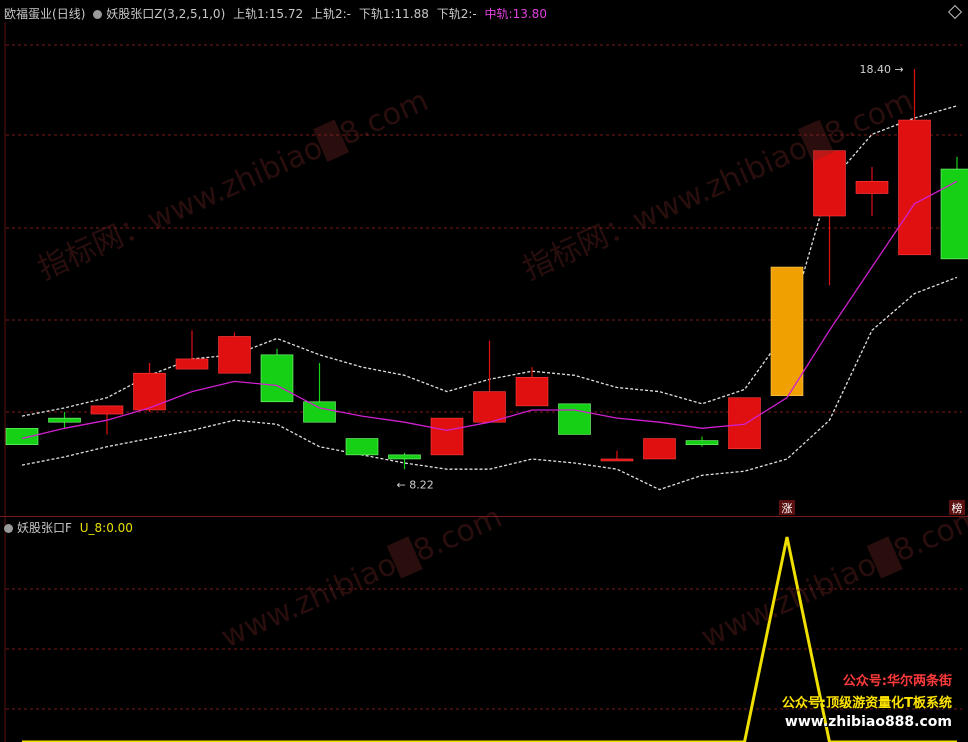 The width and height of the screenshot is (968, 742). What do you see at coordinates (348, 14) in the screenshot?
I see `upper2-value: -` at bounding box center [348, 14].